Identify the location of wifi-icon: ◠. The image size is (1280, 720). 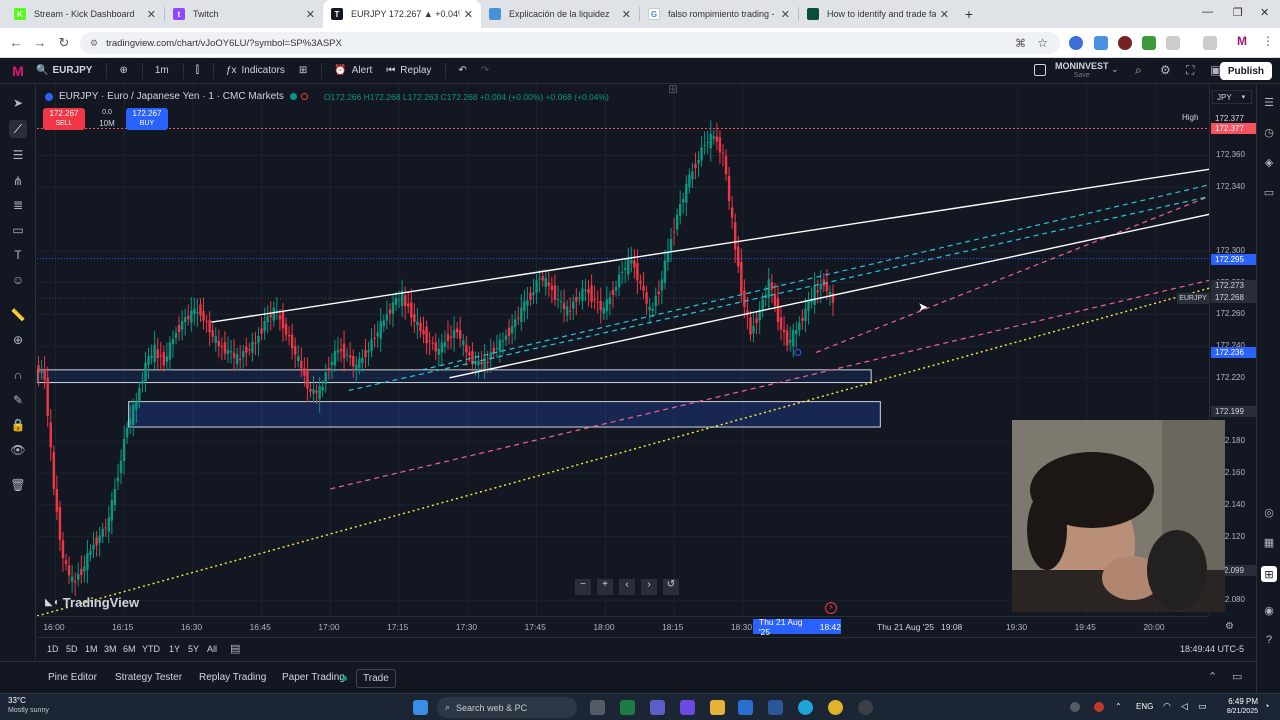
(1167, 706).